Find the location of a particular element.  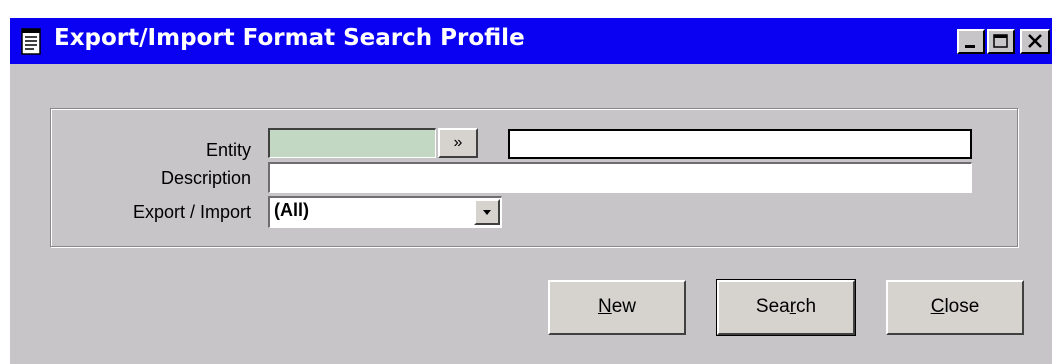

document-icon is located at coordinates (32, 41).